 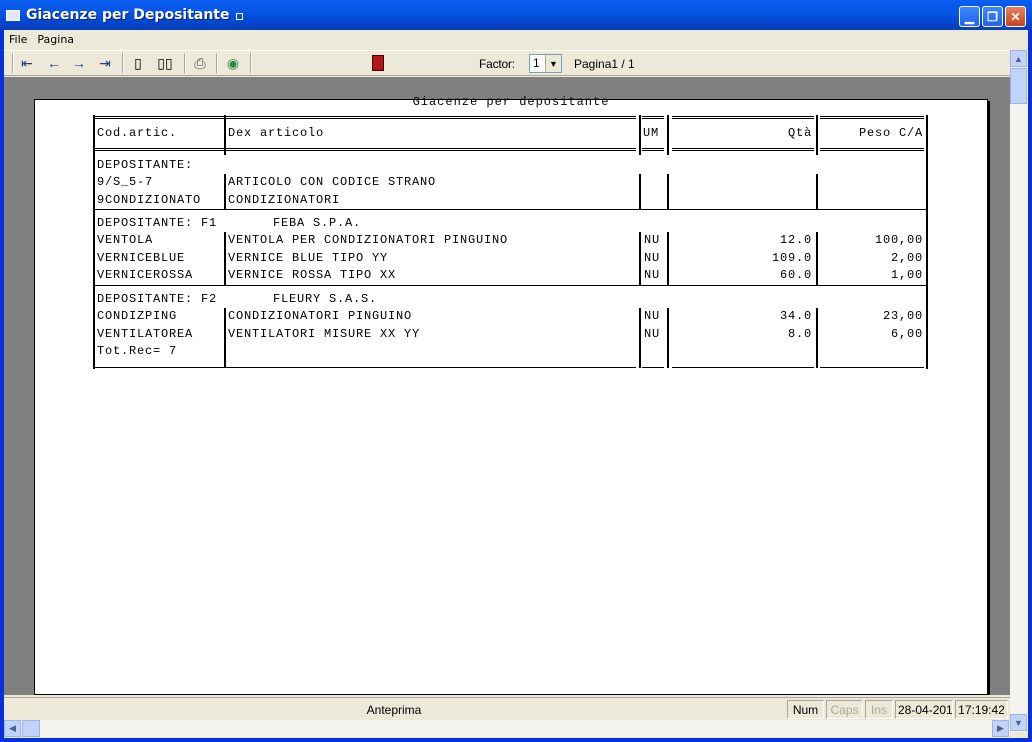 I want to click on export-icon: ◉, so click(x=233, y=63).